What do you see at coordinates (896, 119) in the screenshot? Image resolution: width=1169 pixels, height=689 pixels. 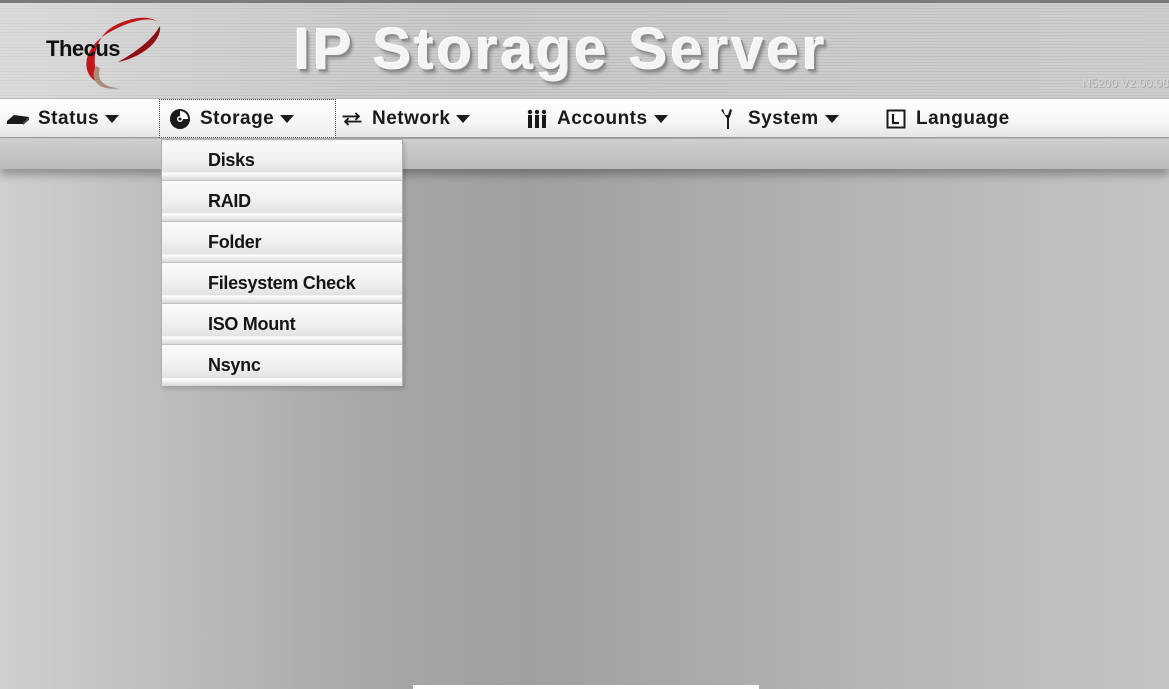 I see `language-icon` at bounding box center [896, 119].